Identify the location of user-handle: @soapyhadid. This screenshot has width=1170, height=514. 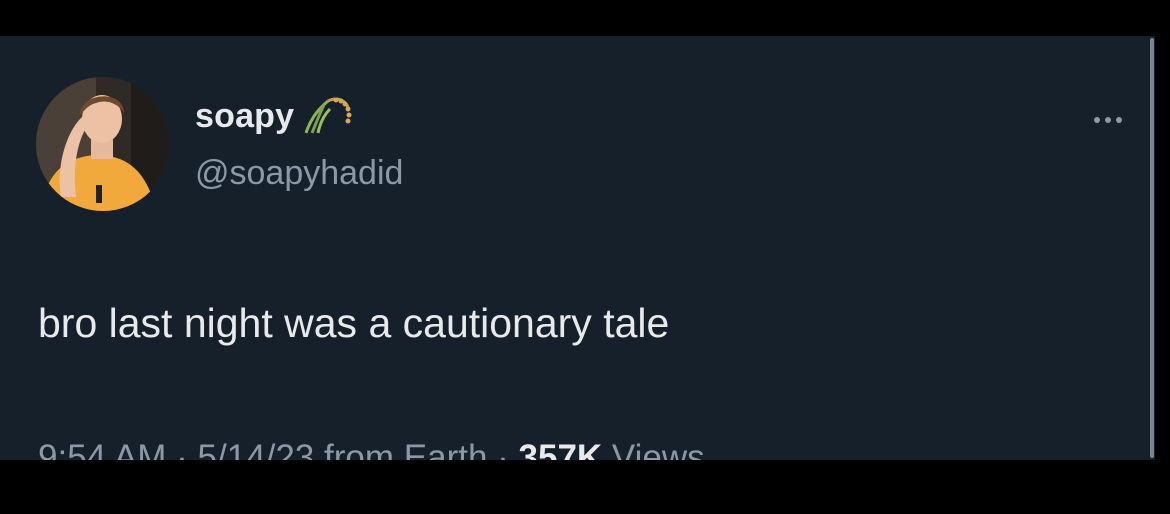
(299, 173).